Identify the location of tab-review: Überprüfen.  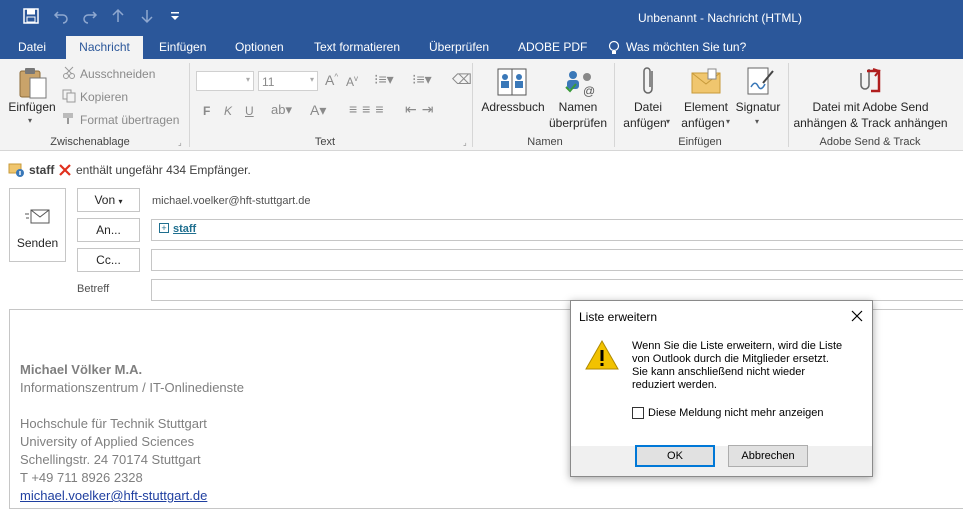
(459, 47).